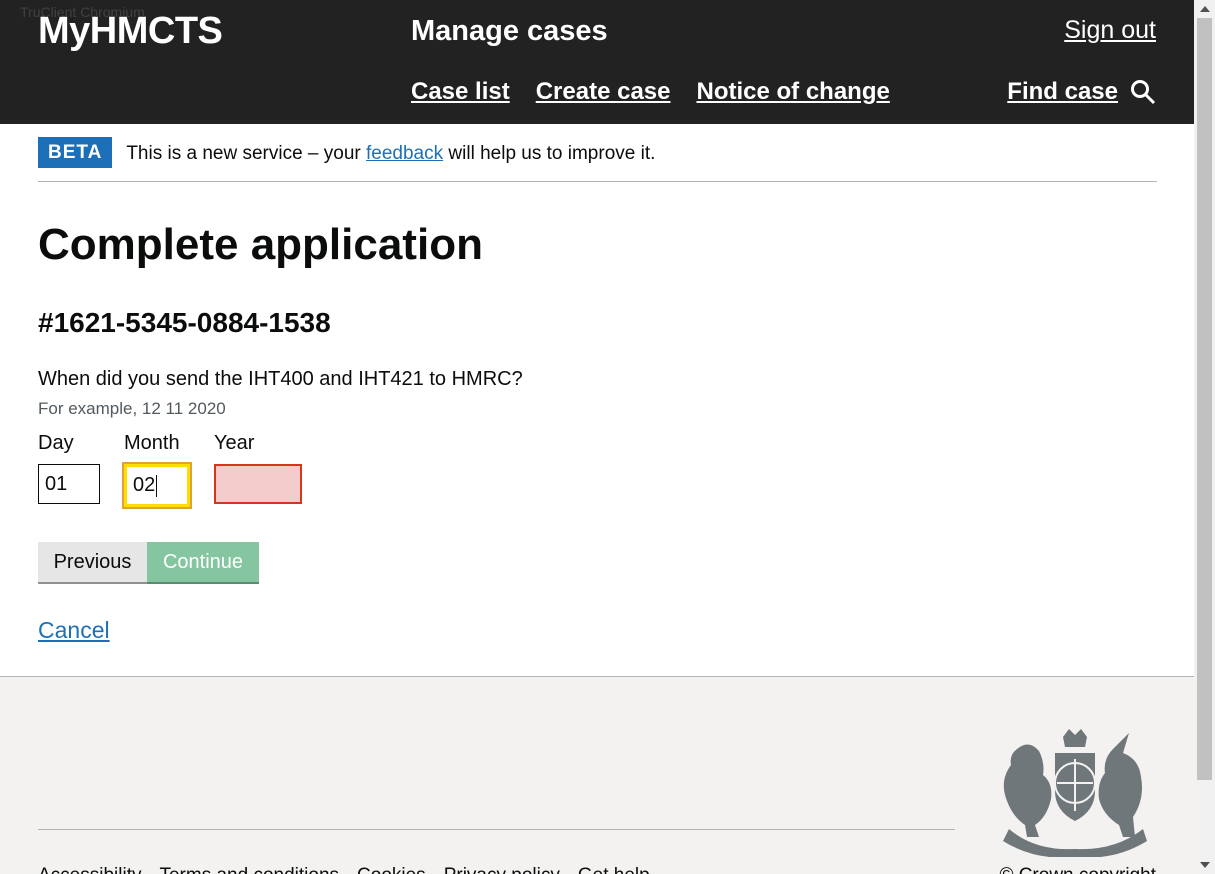  I want to click on scrollbar-thumb, so click(1204, 399).